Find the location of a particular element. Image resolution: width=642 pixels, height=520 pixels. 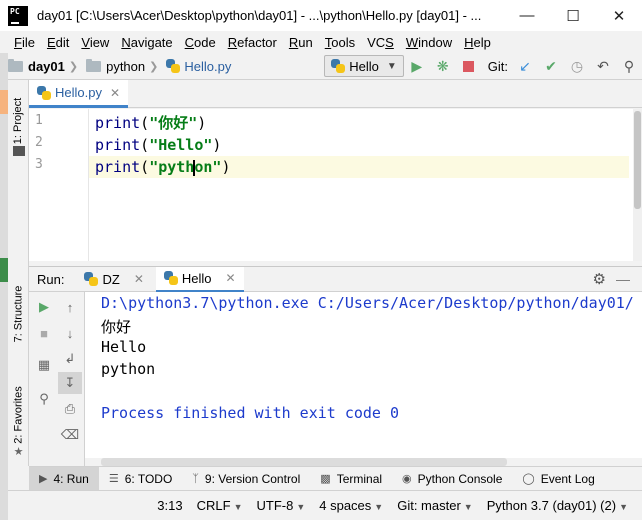

background-accent is located at coordinates (4, 270).